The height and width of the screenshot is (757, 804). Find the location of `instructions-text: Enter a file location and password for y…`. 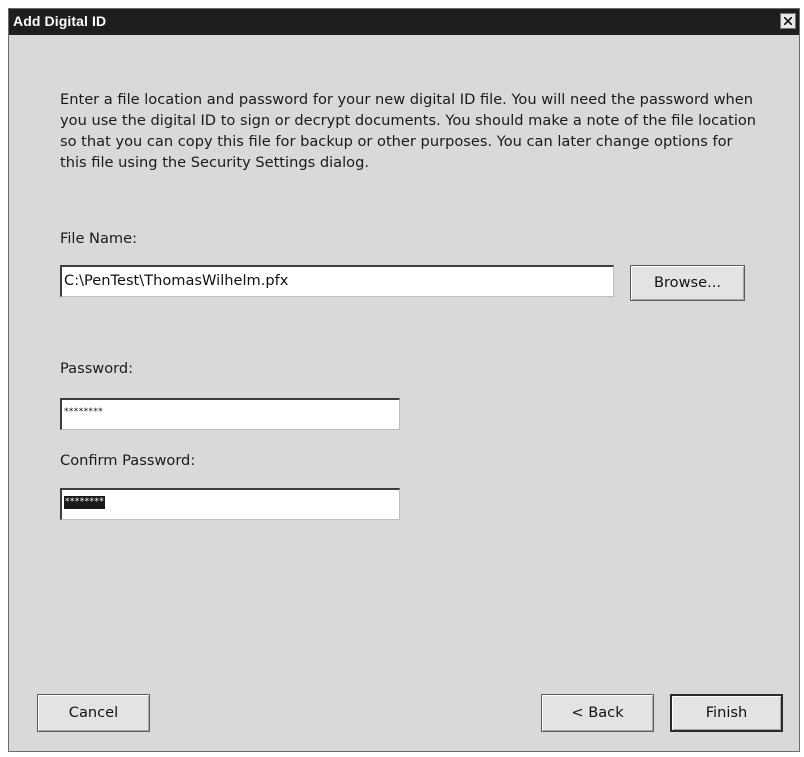

instructions-text: Enter a file location and password for y… is located at coordinates (408, 131).